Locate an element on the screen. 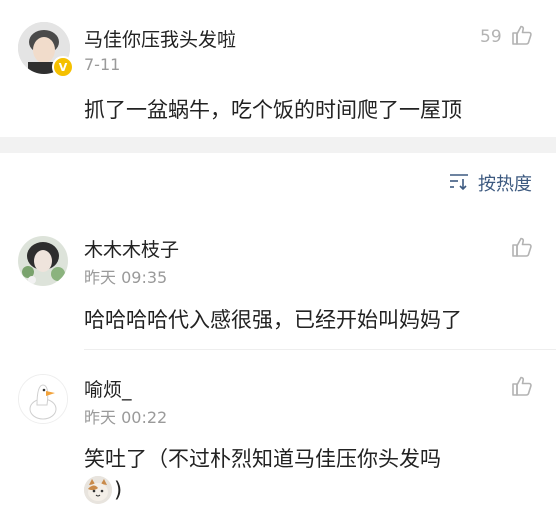 The height and width of the screenshot is (517, 556). reply-text-continued: ) is located at coordinates (103, 490).